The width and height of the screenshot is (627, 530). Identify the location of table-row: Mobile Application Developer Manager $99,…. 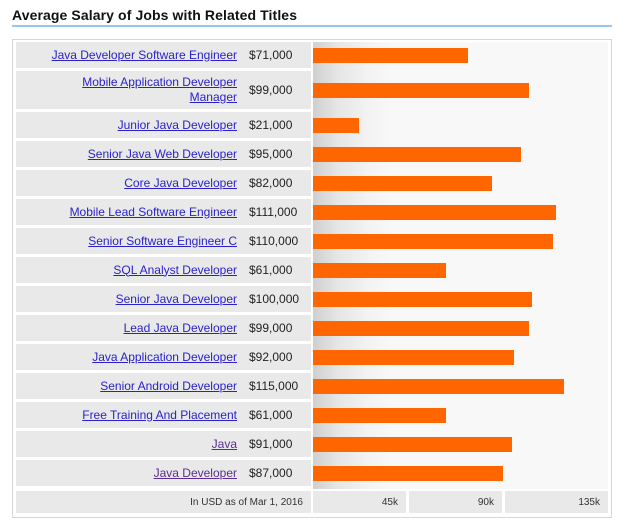
(163, 90).